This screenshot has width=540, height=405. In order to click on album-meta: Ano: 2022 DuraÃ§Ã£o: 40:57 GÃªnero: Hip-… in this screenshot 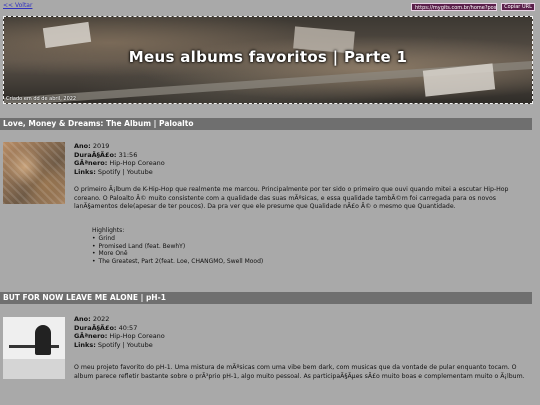, I will do `click(119, 332)`.